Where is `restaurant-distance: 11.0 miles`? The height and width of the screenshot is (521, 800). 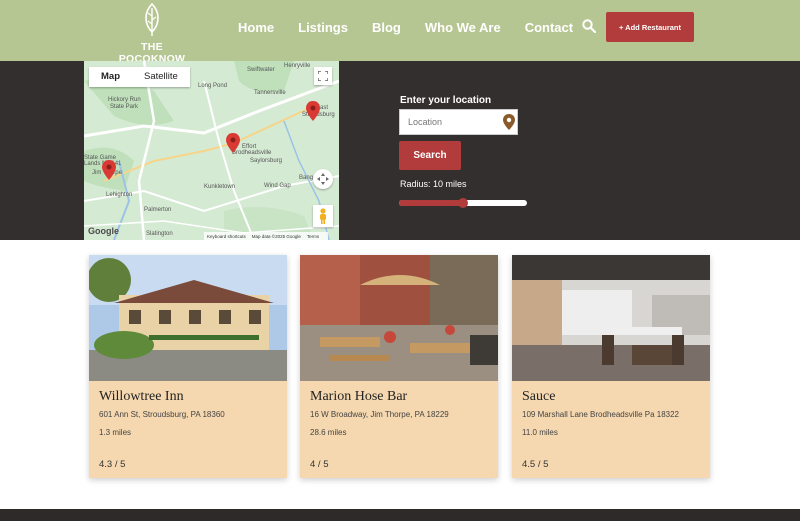 restaurant-distance: 11.0 miles is located at coordinates (540, 432).